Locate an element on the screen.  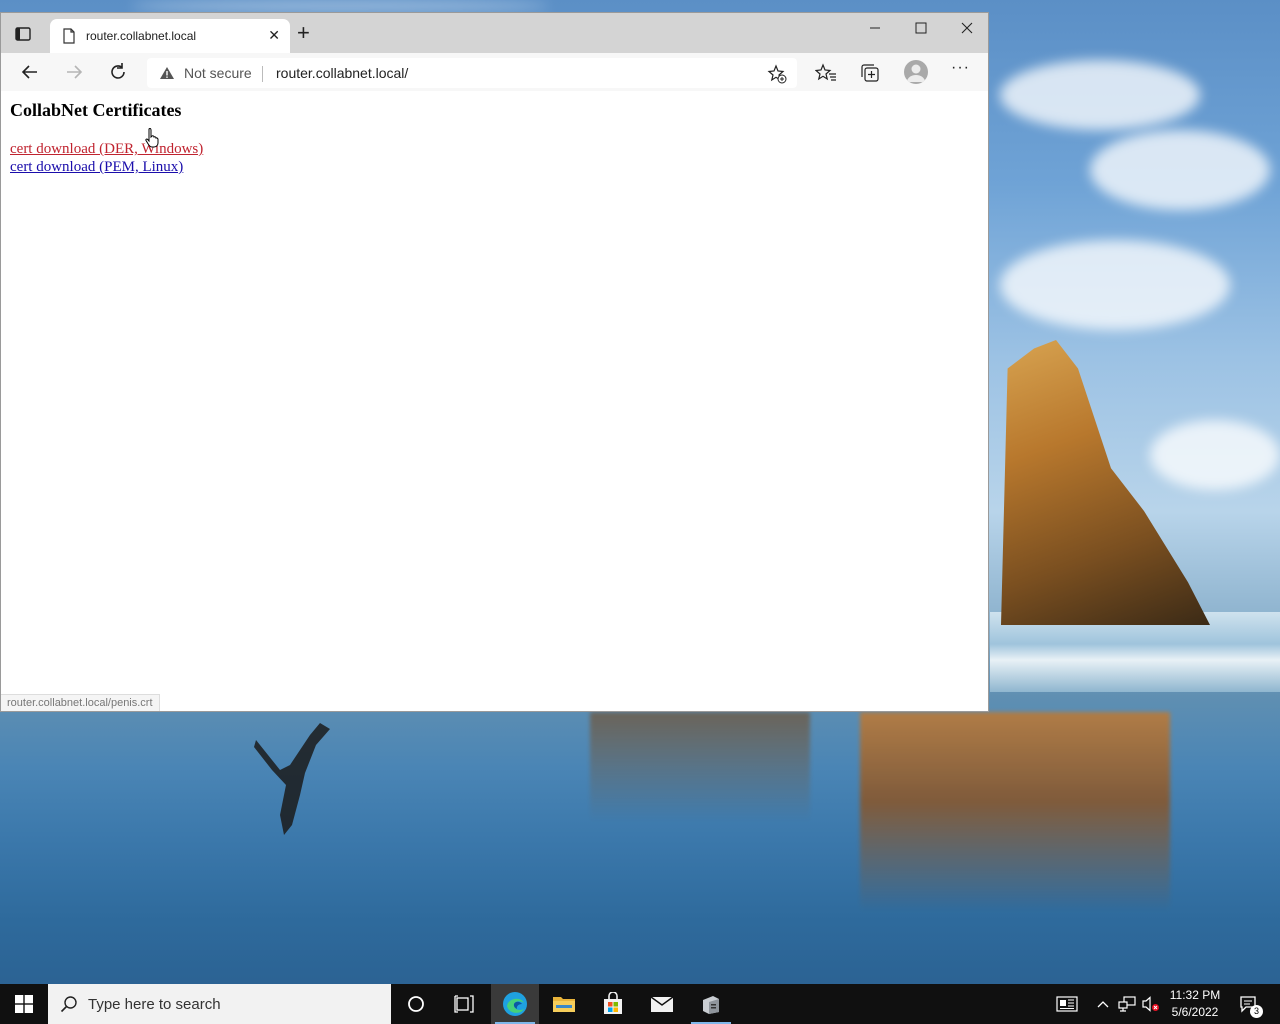
add-favorite-icon is located at coordinates (777, 74).